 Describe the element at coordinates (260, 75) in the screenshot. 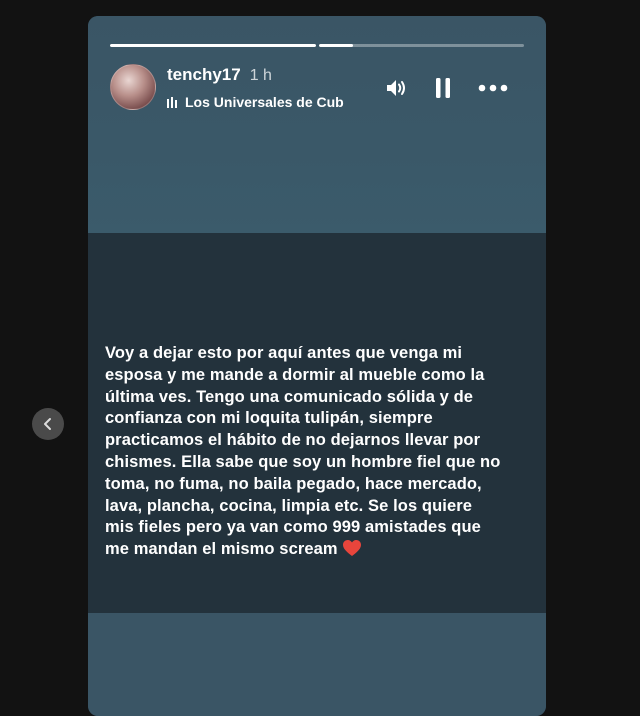

I see `post-time: 1 h` at that location.